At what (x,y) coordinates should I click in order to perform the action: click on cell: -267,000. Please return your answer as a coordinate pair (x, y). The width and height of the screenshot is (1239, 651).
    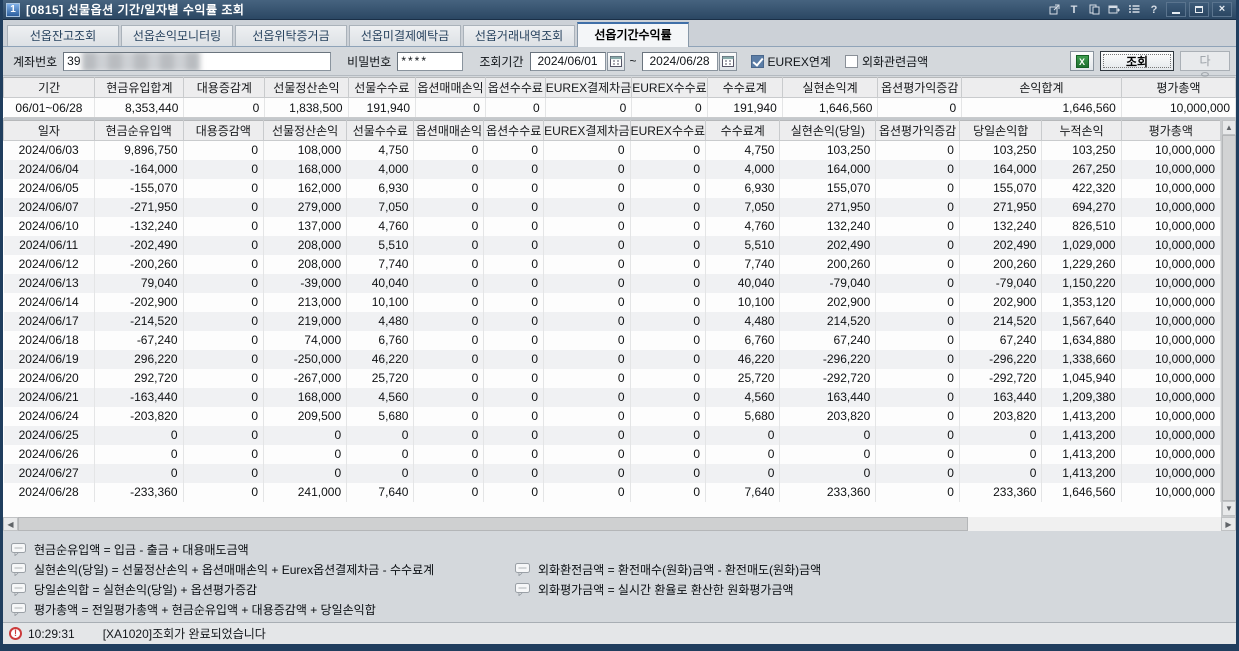
    Looking at the image, I should click on (305, 378).